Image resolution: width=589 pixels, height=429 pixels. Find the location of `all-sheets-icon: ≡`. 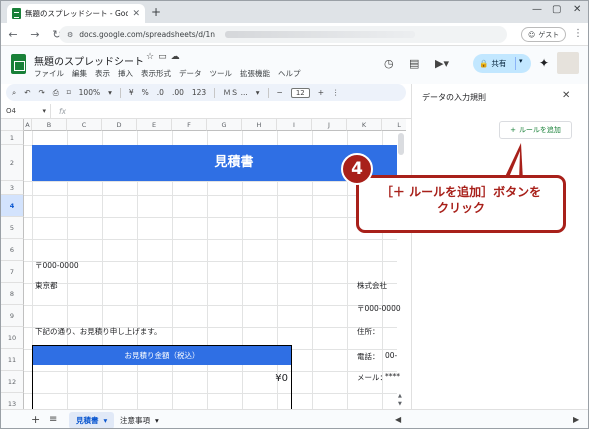

all-sheets-icon: ≡ is located at coordinates (53, 419).